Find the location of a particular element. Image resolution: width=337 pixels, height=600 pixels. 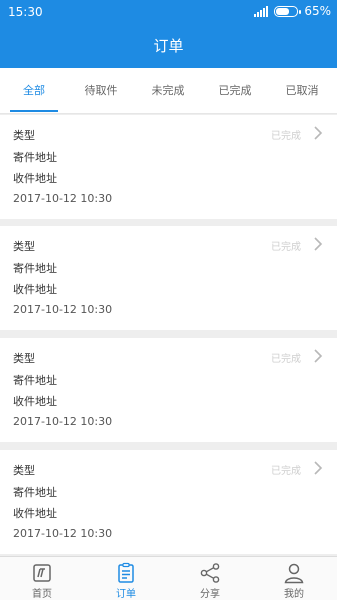

tab-label: 已完成 is located at coordinates (235, 90).